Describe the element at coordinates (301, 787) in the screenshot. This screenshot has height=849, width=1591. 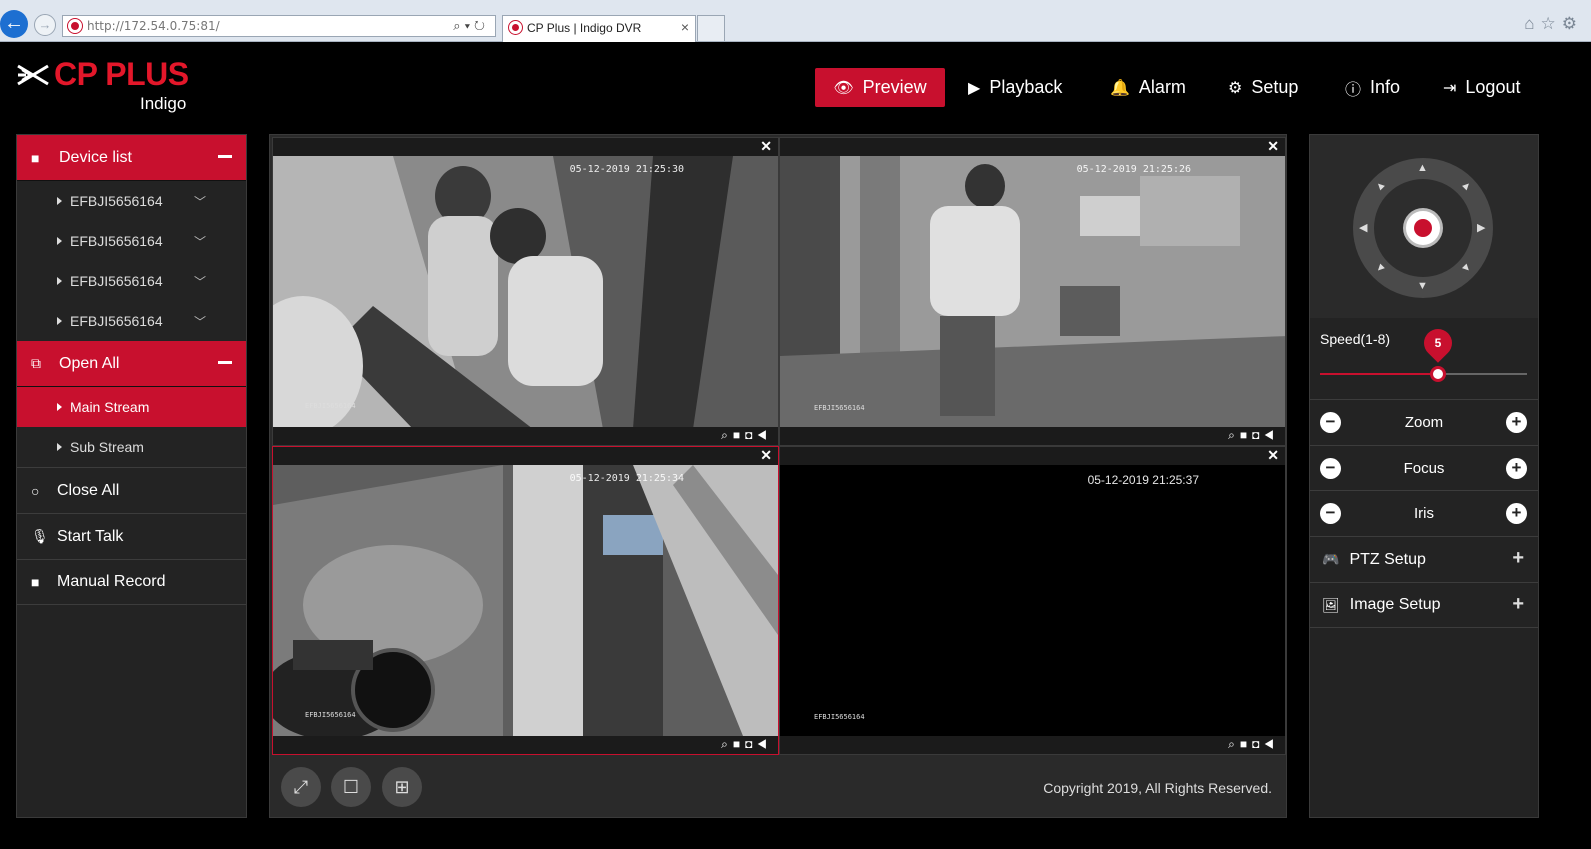
I see `fullscreen-button: ⤢` at that location.